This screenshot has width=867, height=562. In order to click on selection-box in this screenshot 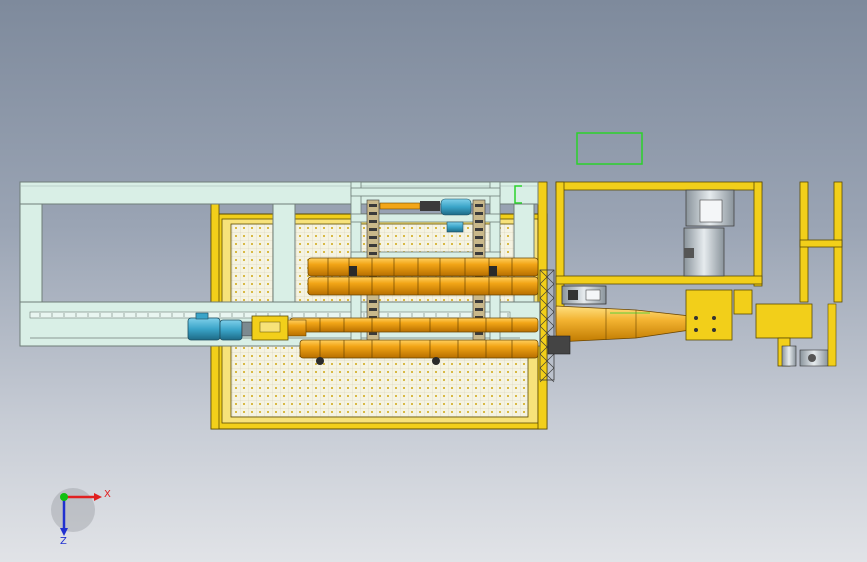, I will do `click(609, 148)`.